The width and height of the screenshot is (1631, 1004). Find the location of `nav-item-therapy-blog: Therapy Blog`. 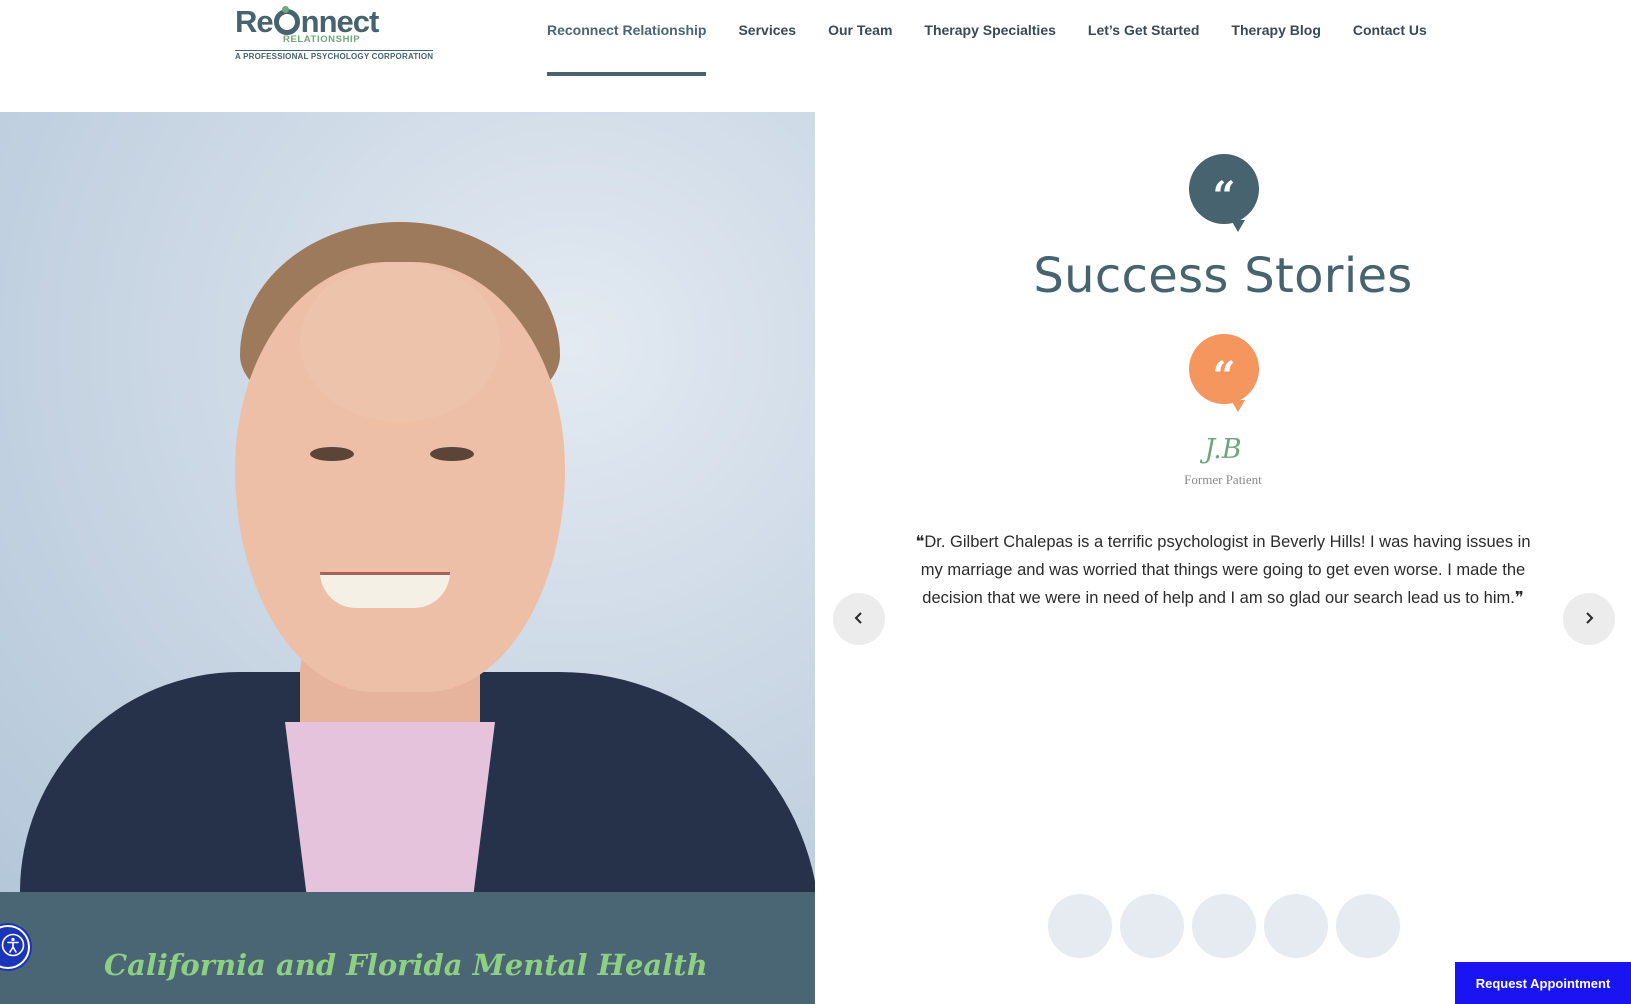

nav-item-therapy-blog: Therapy Blog is located at coordinates (1275, 38).